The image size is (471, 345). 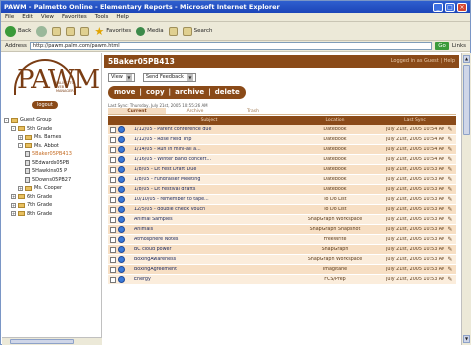 I want to click on column-header-subject: Subject, so click(x=209, y=120).